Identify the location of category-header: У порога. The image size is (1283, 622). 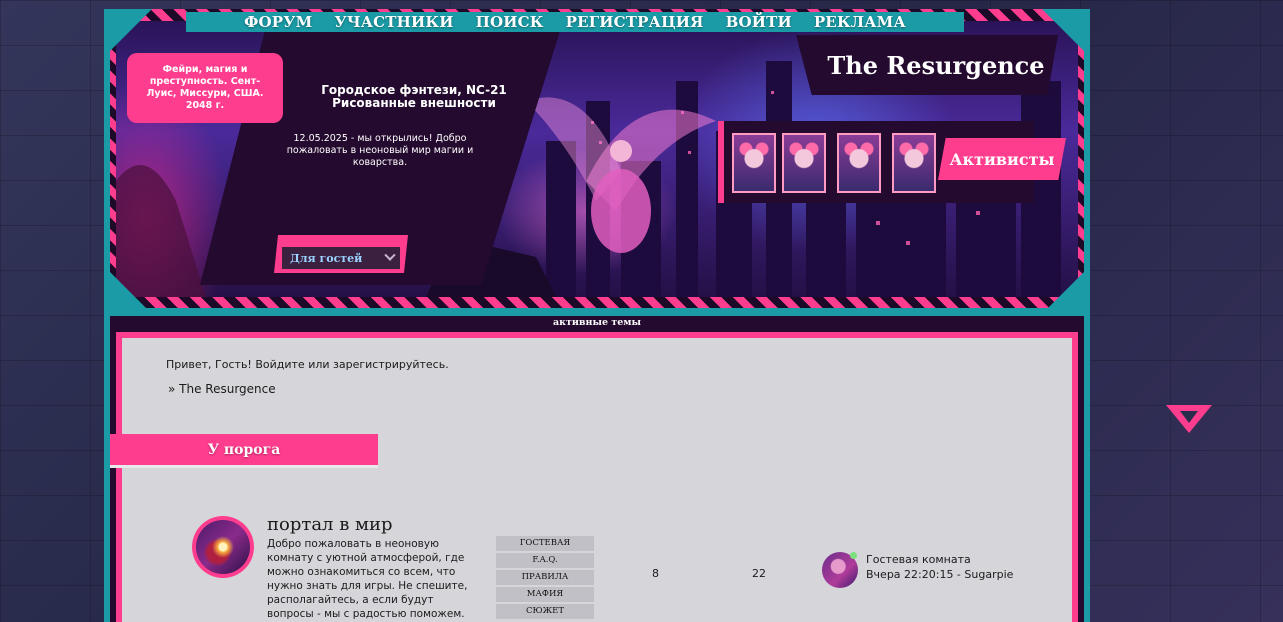
(244, 451).